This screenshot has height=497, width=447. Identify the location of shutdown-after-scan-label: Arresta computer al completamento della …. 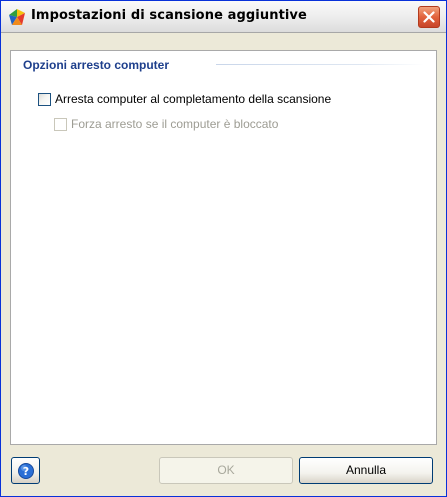
(193, 99).